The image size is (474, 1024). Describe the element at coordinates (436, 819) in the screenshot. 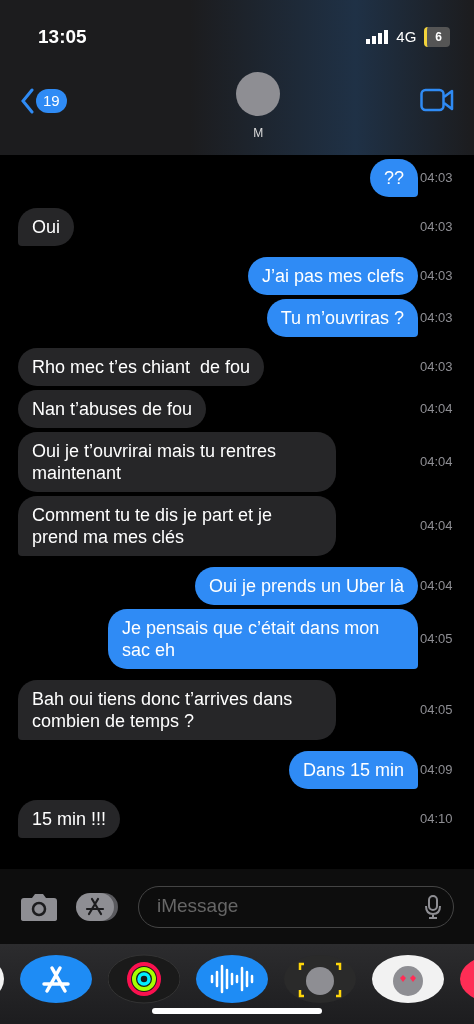

I see `message-time: 04:10` at that location.